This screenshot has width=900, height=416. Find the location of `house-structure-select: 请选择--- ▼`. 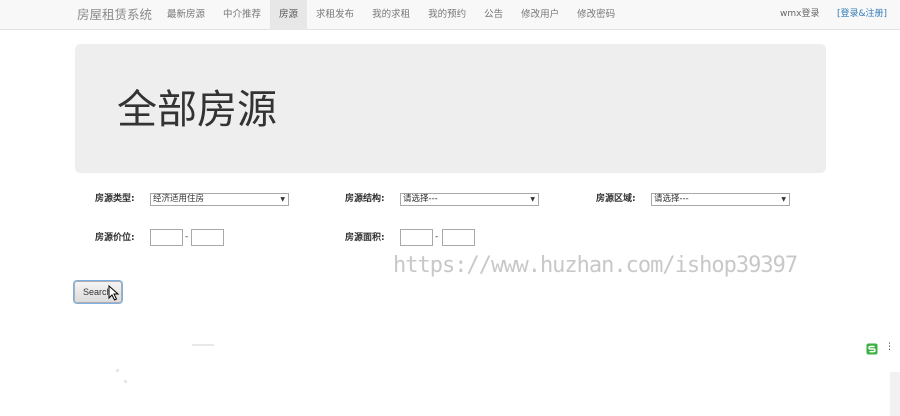

house-structure-select: 请选择--- ▼ is located at coordinates (469, 199).